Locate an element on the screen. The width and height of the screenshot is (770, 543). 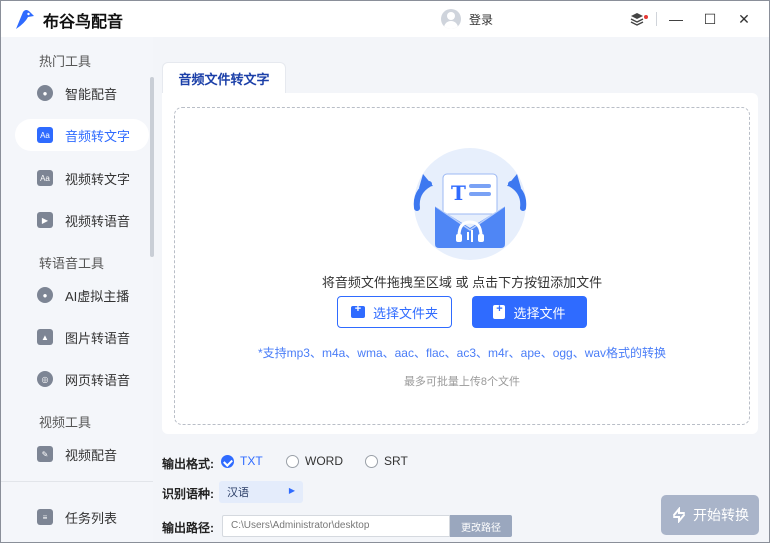
select-file-button: 选择文件 is located at coordinates (529, 312).